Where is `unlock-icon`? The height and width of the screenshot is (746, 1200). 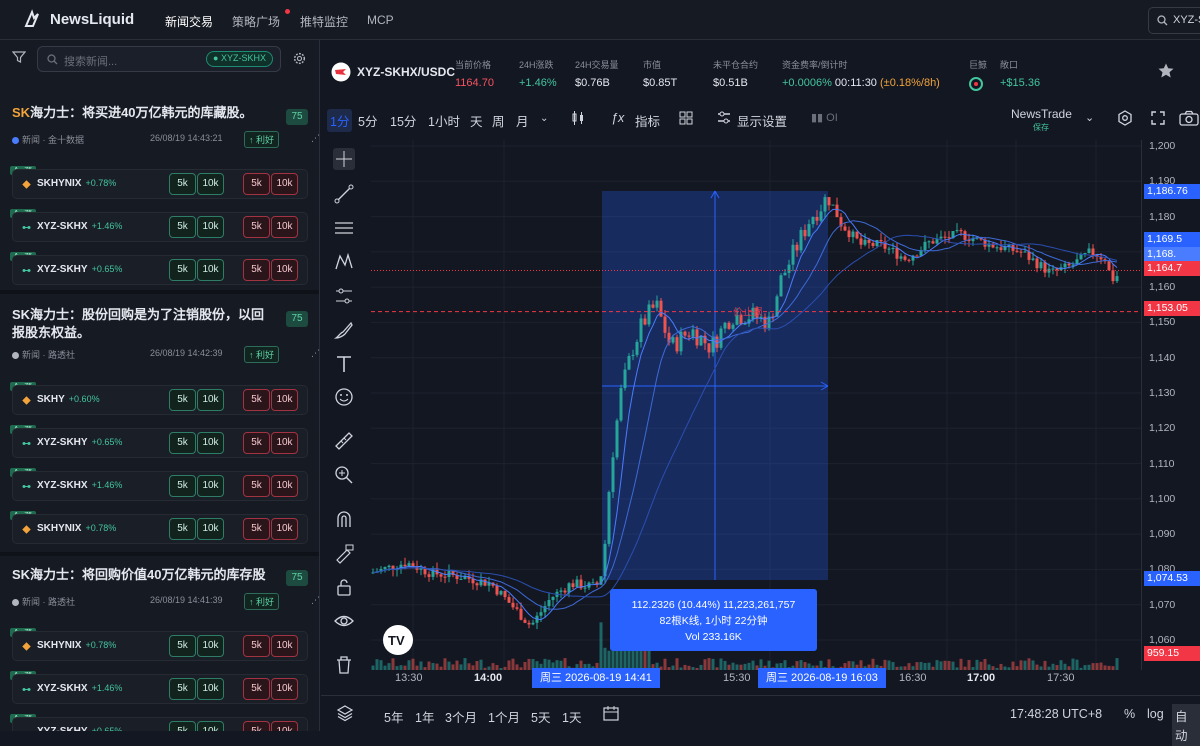
unlock-icon is located at coordinates (344, 587).